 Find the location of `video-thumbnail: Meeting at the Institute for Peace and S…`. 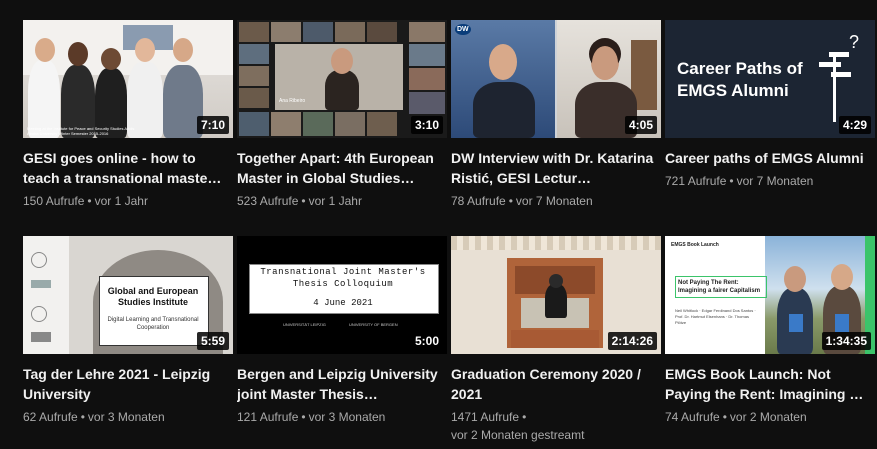

video-thumbnail: Meeting at the Institute for Peace and S… is located at coordinates (128, 79).